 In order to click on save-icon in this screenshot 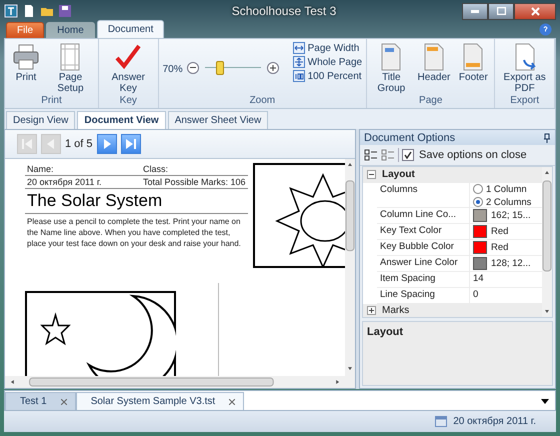, I will do `click(65, 11)`.